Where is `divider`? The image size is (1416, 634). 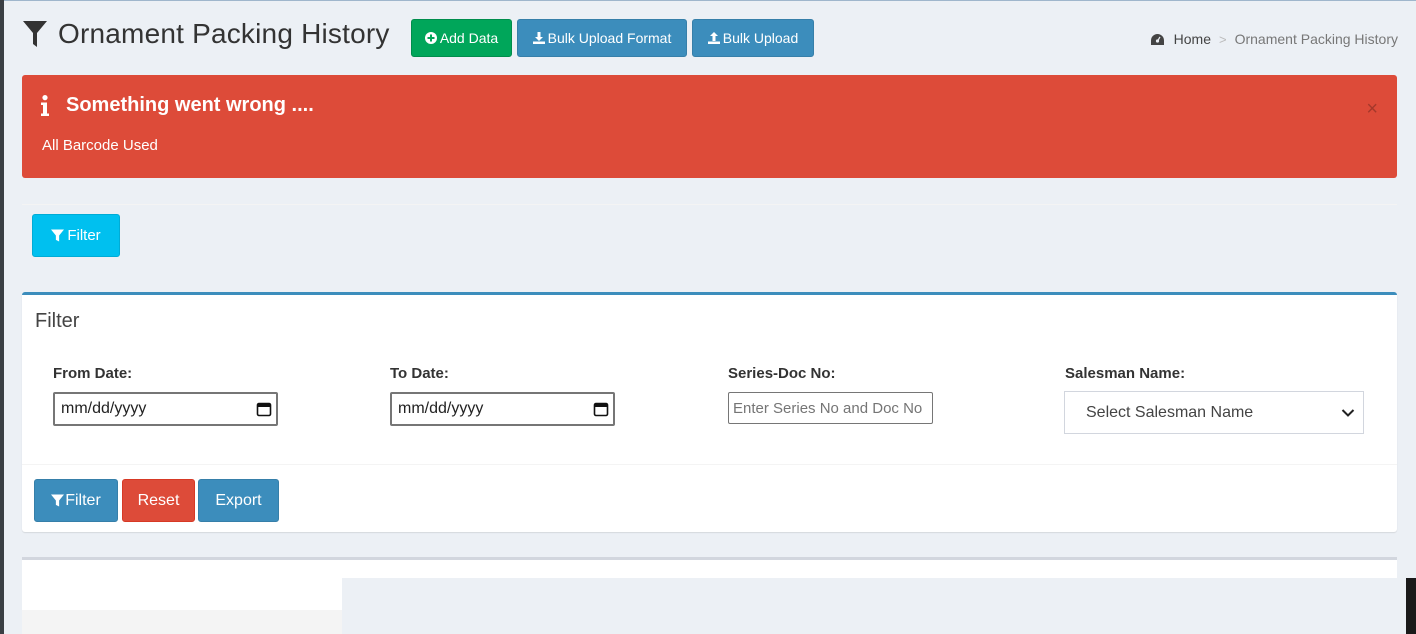 divider is located at coordinates (709, 204).